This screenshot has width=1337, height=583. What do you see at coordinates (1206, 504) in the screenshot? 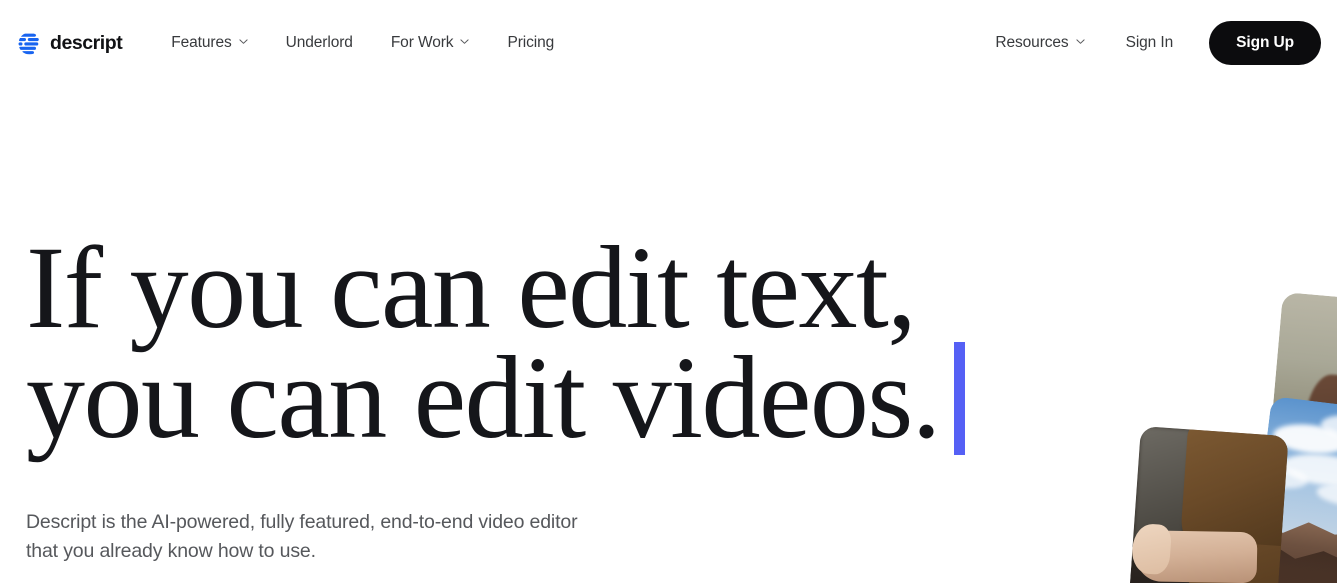
I see `person-with-bowl-card` at bounding box center [1206, 504].